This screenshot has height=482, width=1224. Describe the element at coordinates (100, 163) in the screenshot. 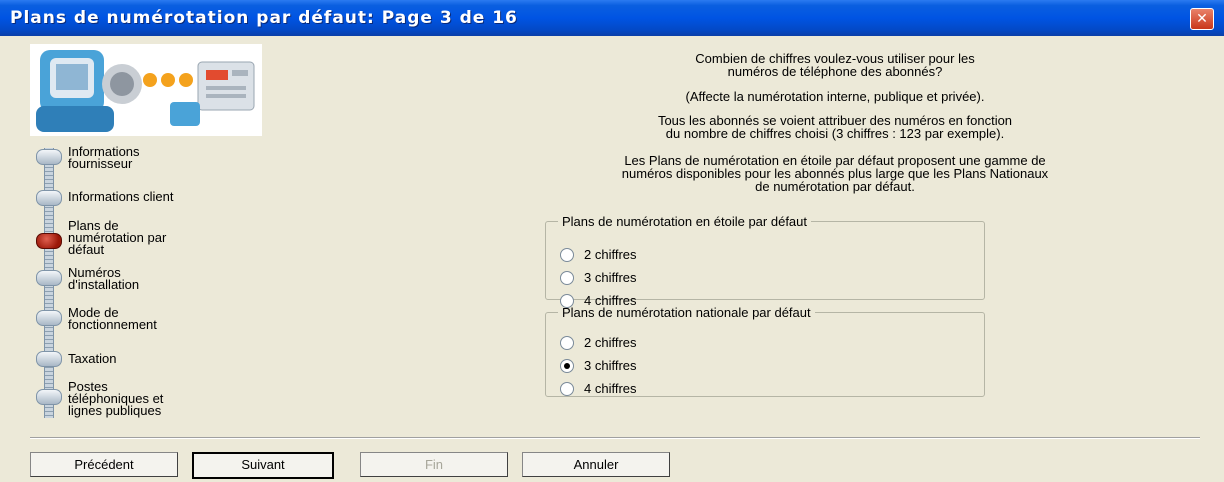

I see `step-label: fournisseur` at that location.